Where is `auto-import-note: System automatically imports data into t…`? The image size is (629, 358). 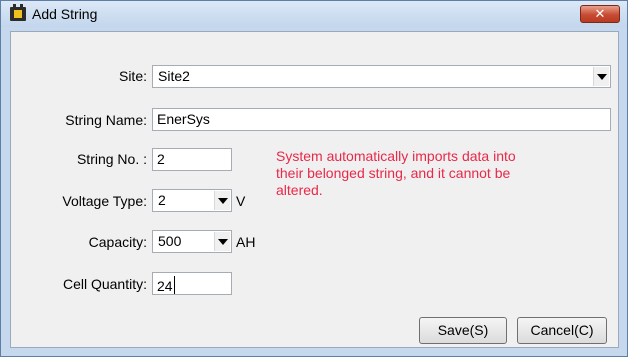
auto-import-note: System automatically imports data into t… is located at coordinates (396, 173).